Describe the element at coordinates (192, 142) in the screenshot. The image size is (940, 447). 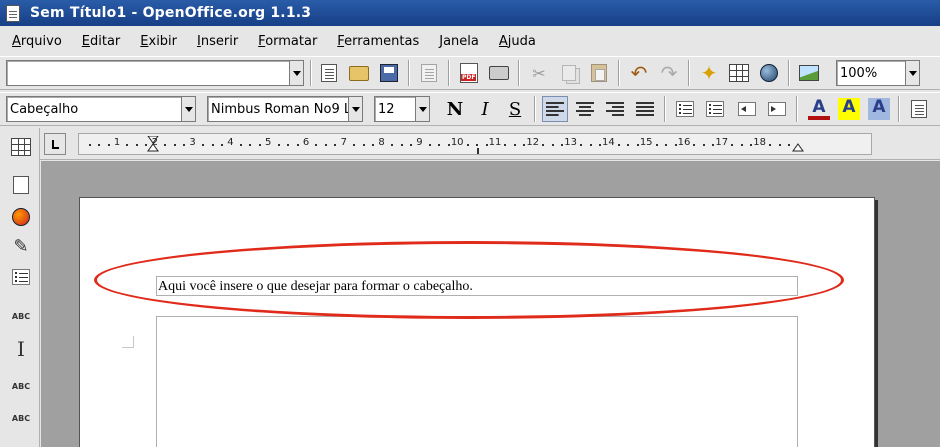
I see `ruler-number: 3` at that location.